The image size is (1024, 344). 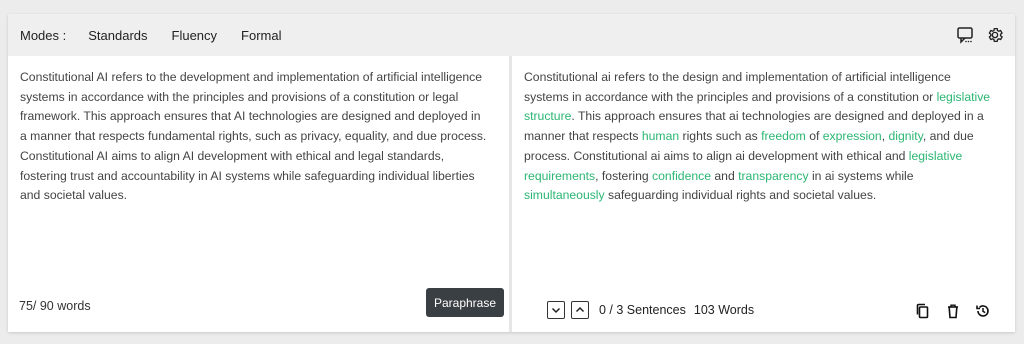 I want to click on output-text-segment: , fostering, so click(x=624, y=175).